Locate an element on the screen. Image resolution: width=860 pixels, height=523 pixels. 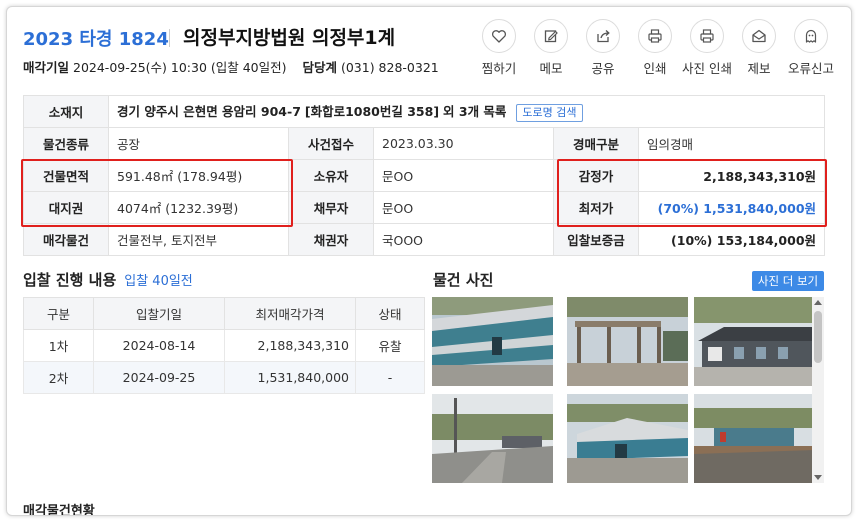
column-header: 최저매각가격 is located at coordinates (290, 313).